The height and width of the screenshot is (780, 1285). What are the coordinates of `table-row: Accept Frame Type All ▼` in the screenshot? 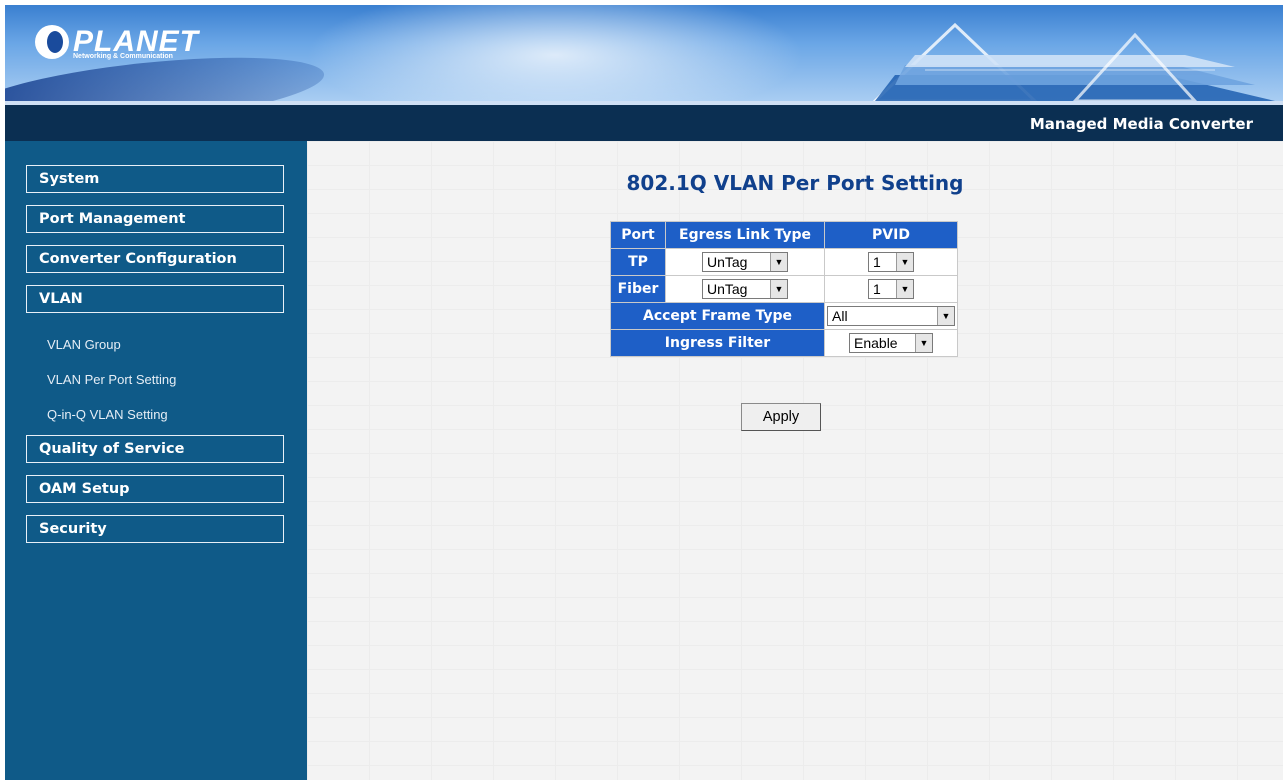 It's located at (784, 316).